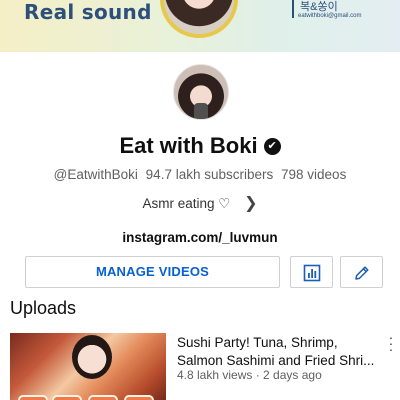  I want to click on banner-divider, so click(293, 9).